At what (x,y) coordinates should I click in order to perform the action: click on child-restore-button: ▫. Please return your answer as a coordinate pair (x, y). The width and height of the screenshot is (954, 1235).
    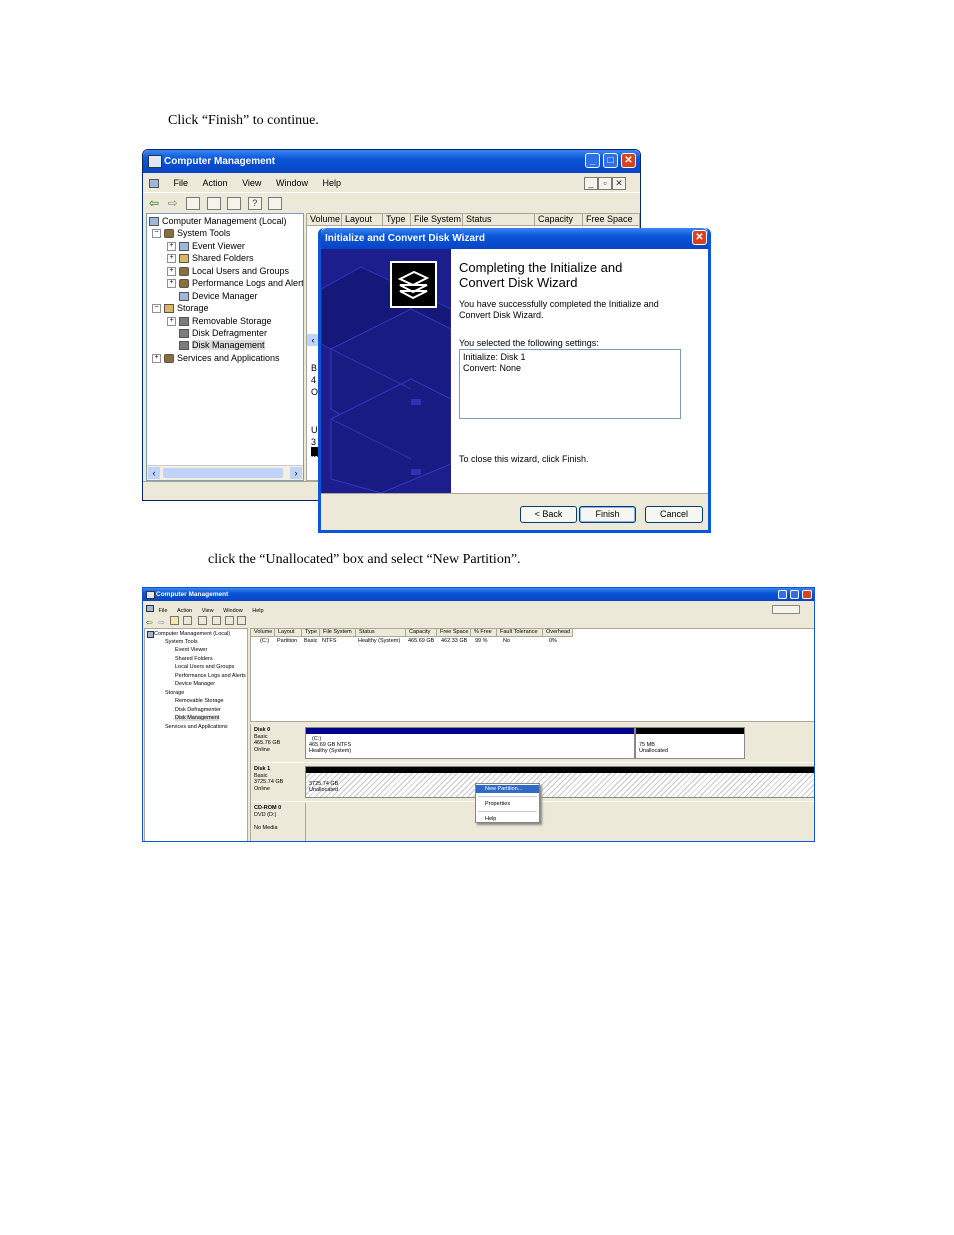
    Looking at the image, I should click on (605, 183).